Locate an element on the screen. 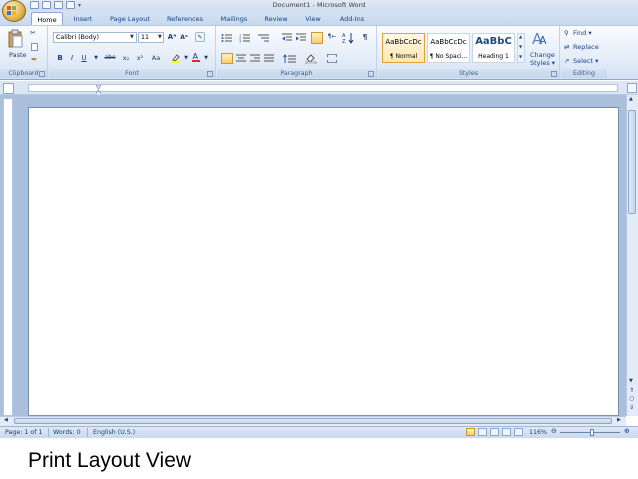  scroll-left-icon: ◀ is located at coordinates (6, 420).